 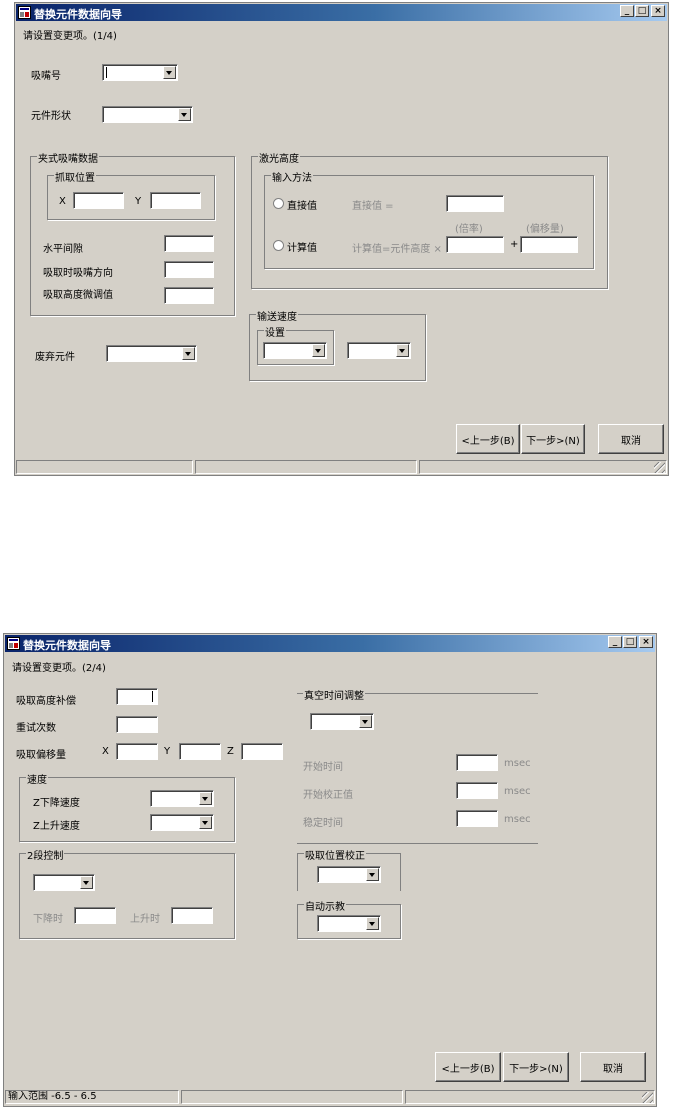 I want to click on nozzle-dir-input, so click(x=189, y=269).